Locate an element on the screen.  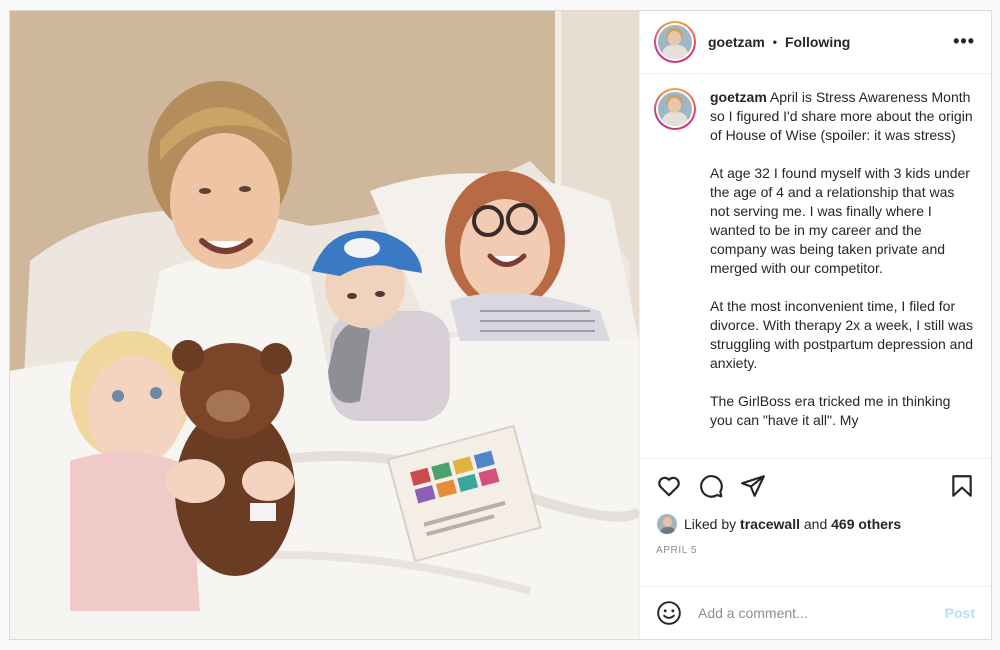
heart-icon is located at coordinates (669, 486).